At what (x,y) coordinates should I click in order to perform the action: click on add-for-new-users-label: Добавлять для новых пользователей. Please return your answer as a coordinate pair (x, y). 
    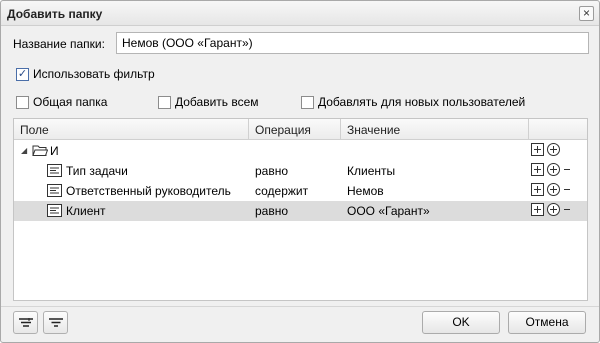
    Looking at the image, I should click on (422, 102).